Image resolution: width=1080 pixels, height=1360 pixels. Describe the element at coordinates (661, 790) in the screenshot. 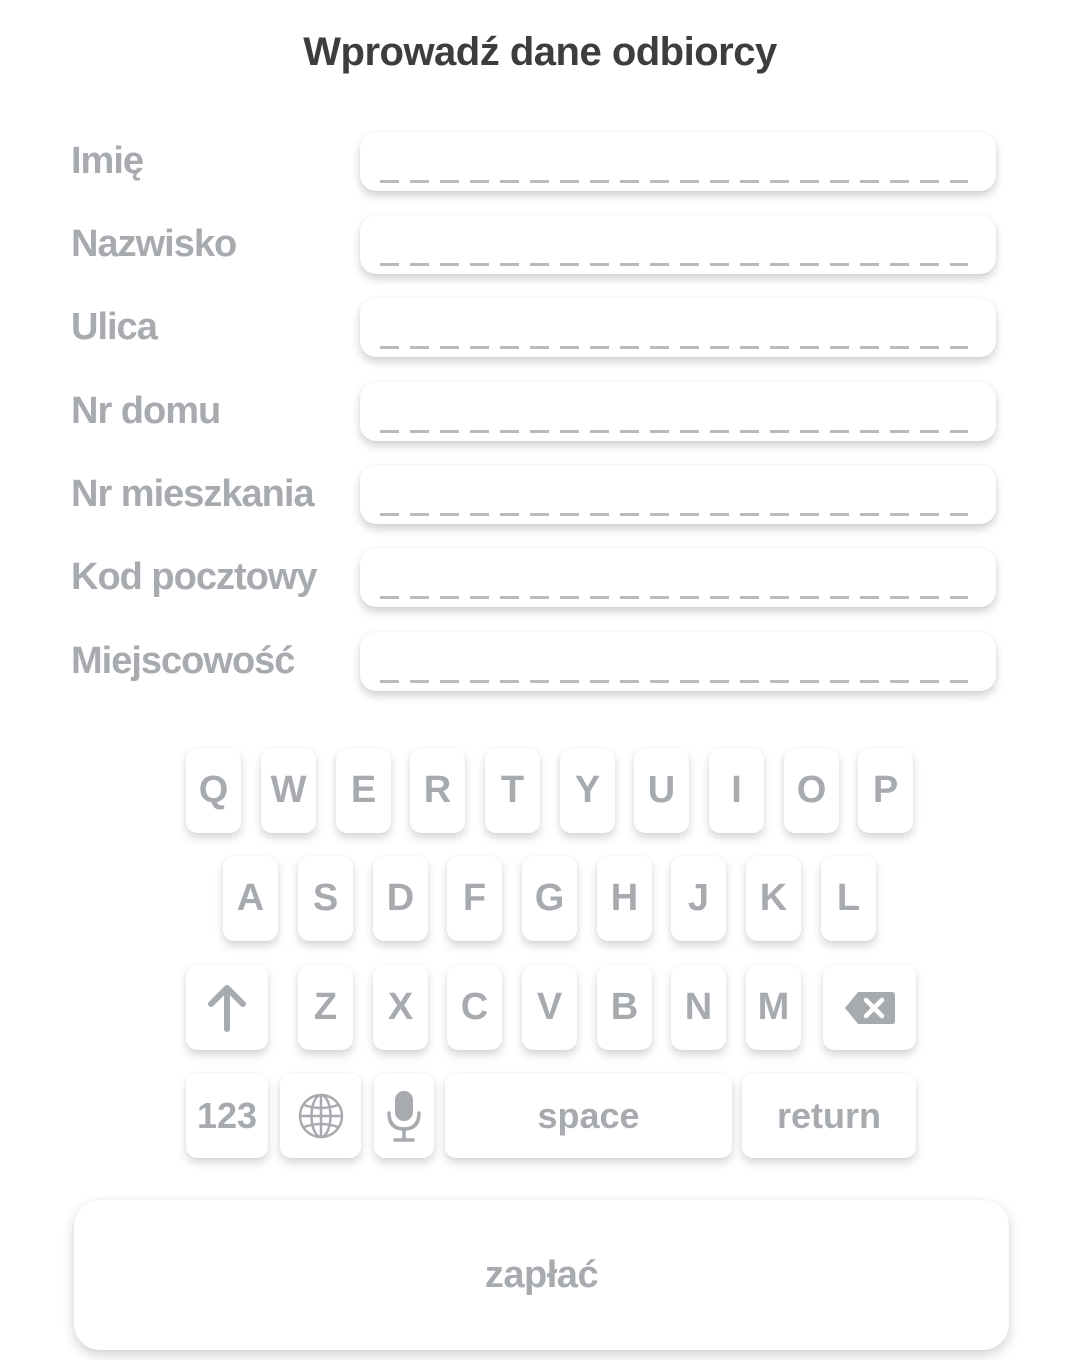

I see `key-u: U` at that location.